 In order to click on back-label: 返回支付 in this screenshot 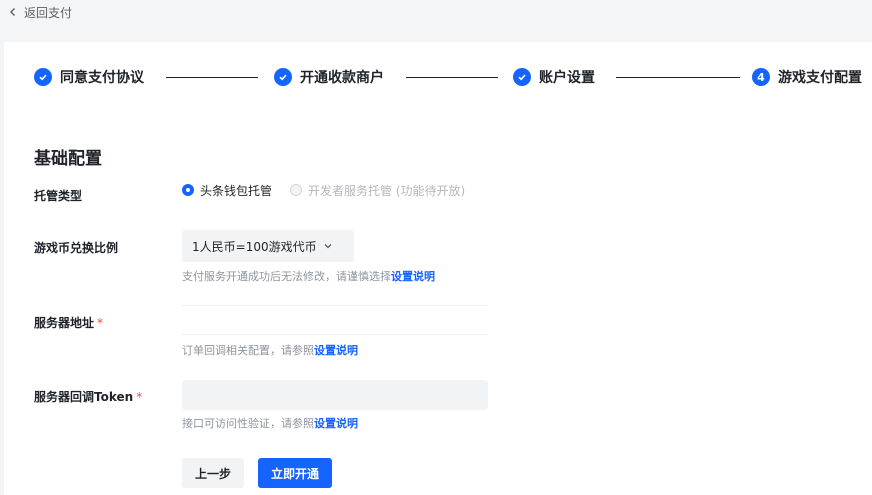, I will do `click(48, 12)`.